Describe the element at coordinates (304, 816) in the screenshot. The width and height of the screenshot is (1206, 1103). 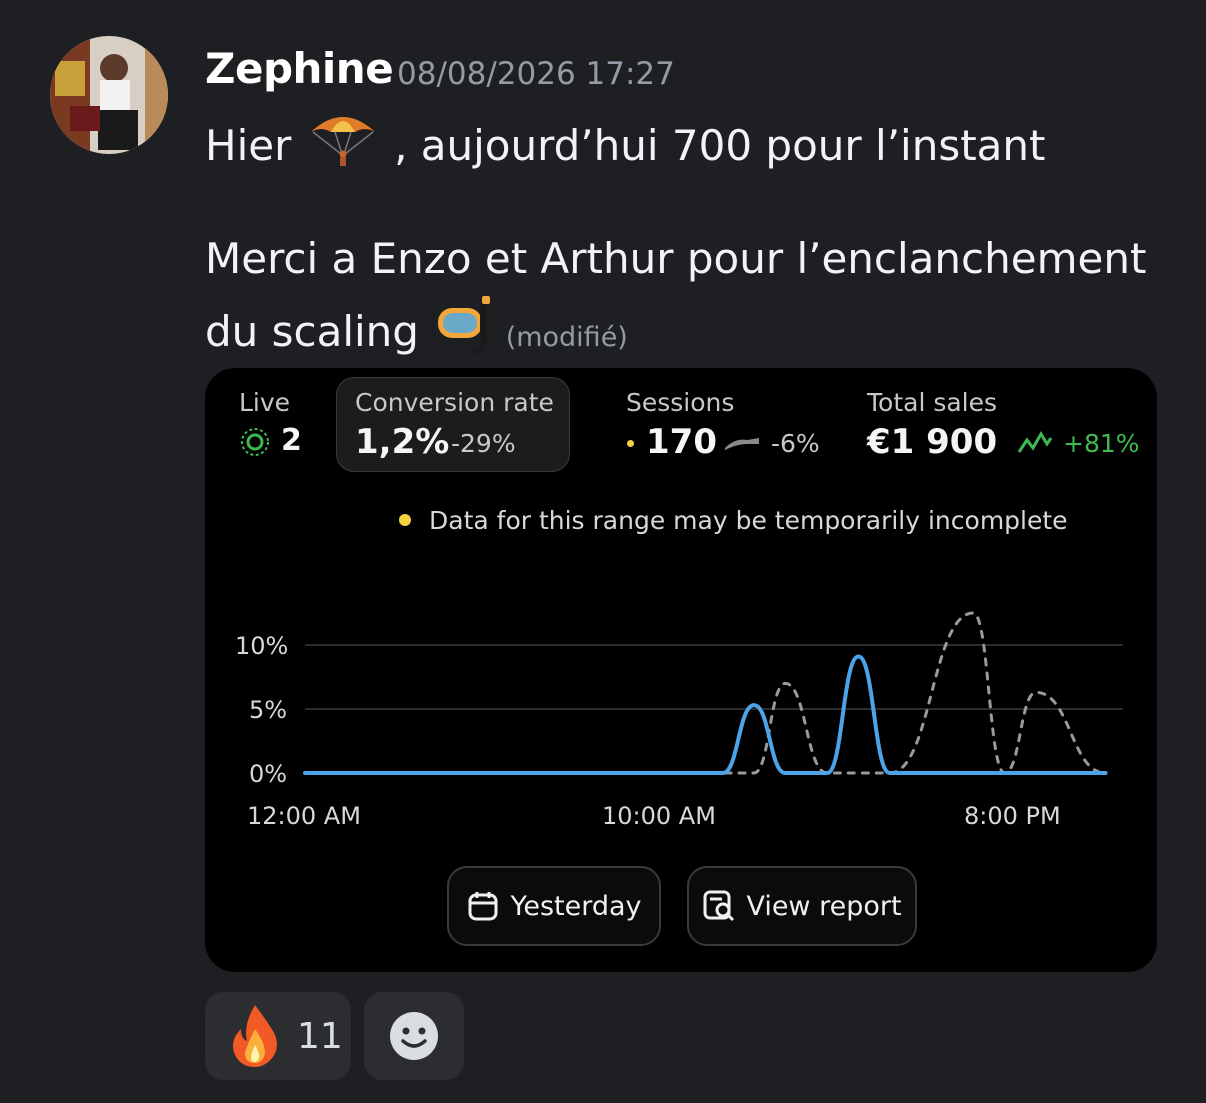
I see `x-tick-label: 12:00 AM` at that location.